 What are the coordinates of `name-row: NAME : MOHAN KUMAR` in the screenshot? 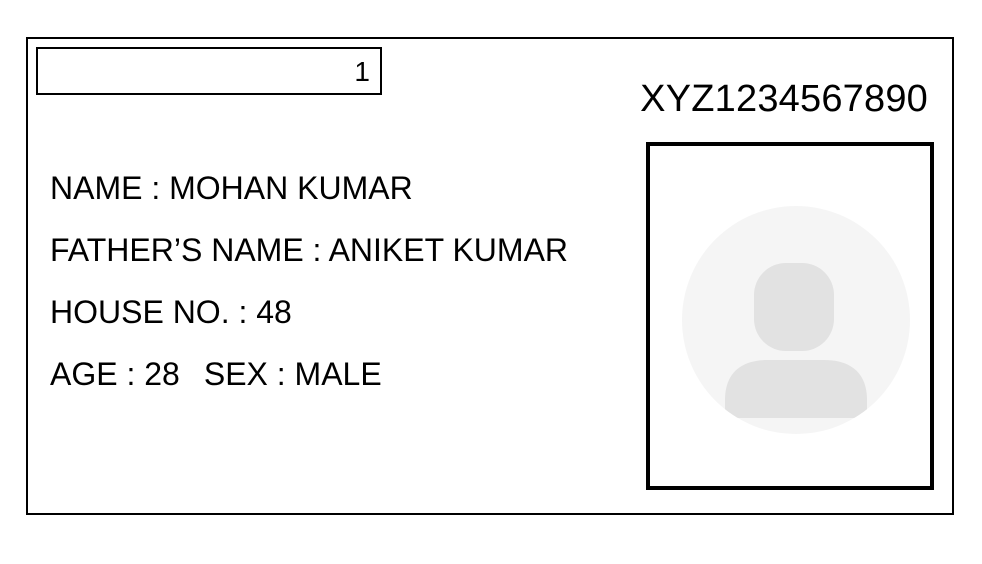 It's located at (309, 188).